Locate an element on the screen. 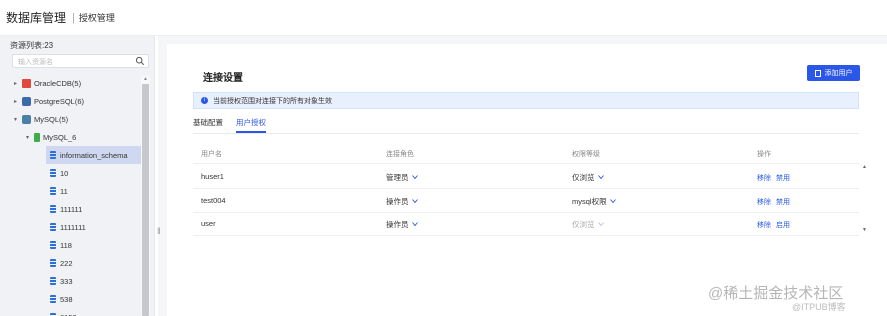 The width and height of the screenshot is (887, 316). tree-node-schema: 118 is located at coordinates (61, 245).